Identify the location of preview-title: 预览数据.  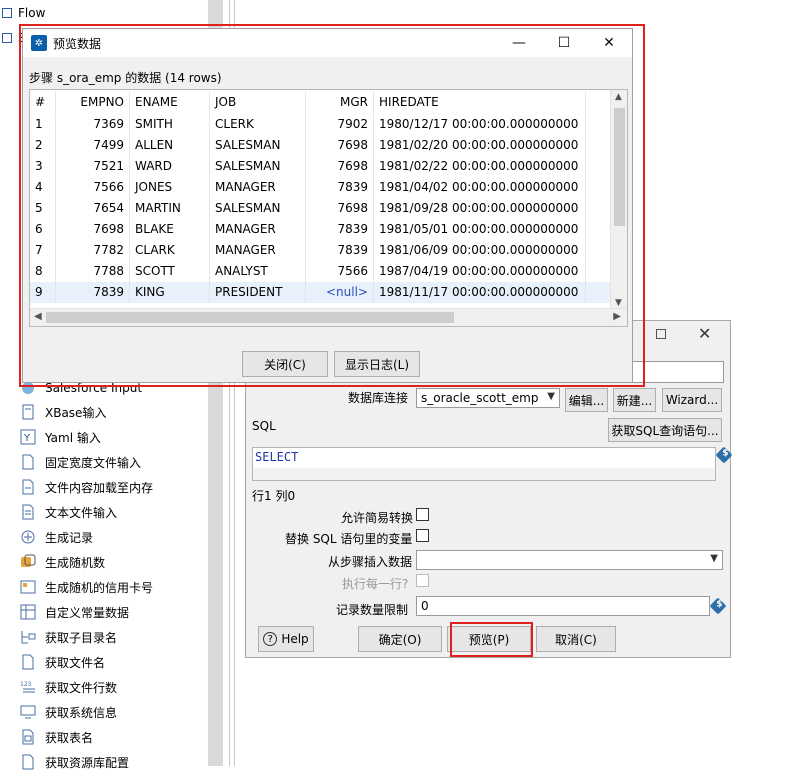
(77, 44).